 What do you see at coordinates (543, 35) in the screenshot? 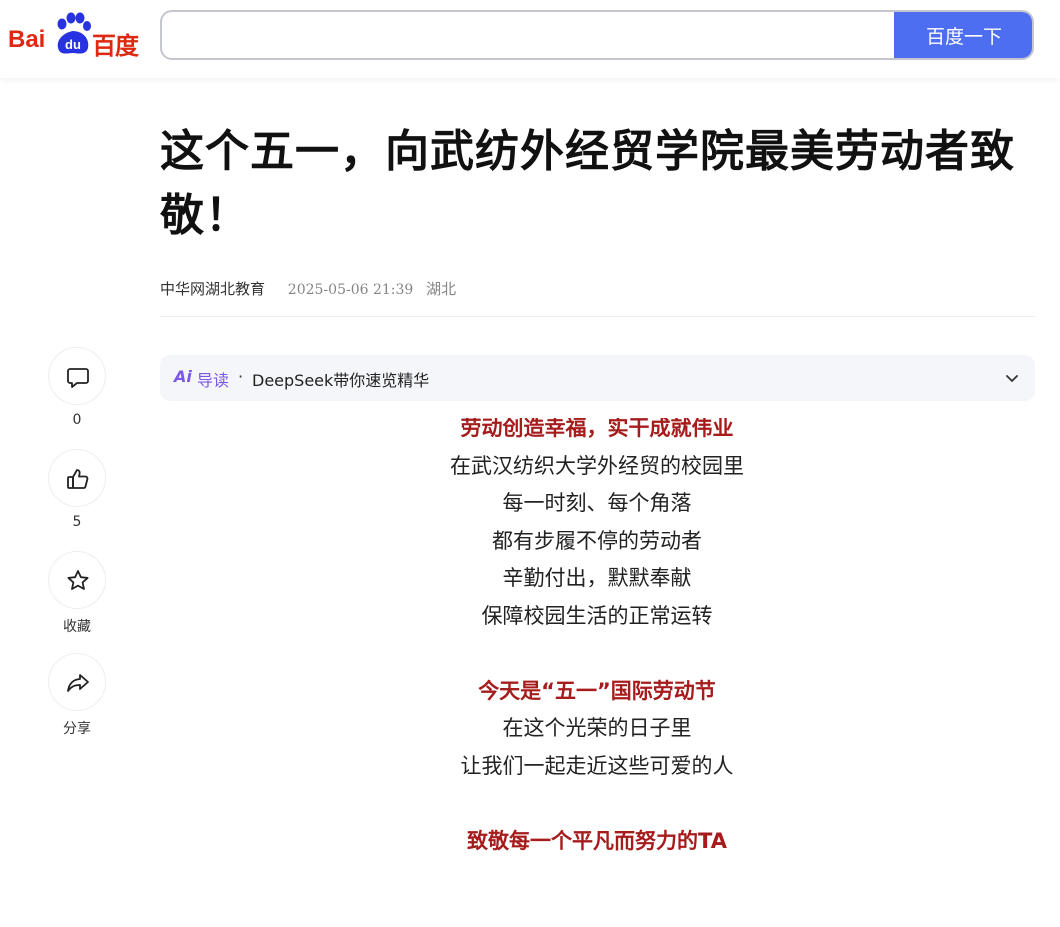
I see `search-input` at bounding box center [543, 35].